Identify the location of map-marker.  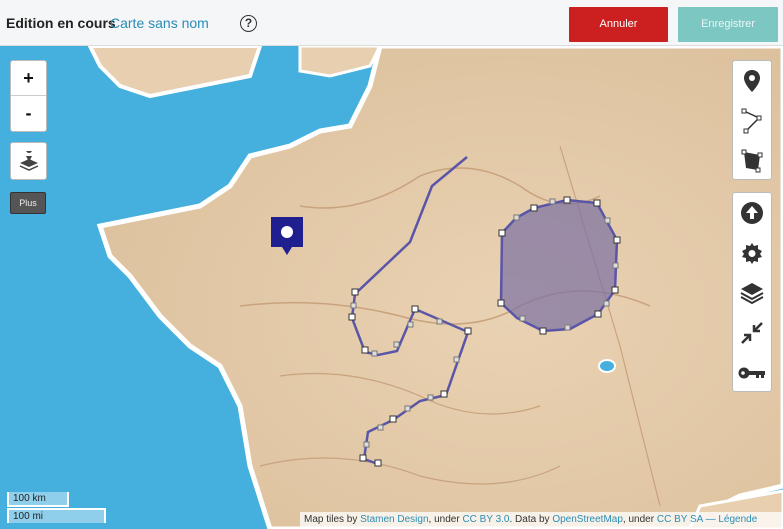
(287, 237).